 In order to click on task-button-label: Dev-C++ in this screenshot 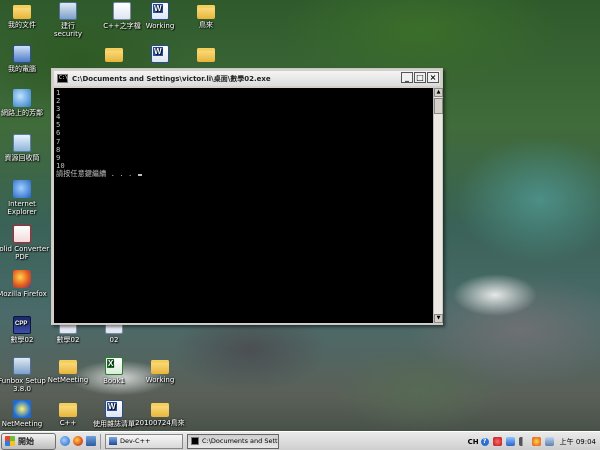, I will do `click(135, 441)`.